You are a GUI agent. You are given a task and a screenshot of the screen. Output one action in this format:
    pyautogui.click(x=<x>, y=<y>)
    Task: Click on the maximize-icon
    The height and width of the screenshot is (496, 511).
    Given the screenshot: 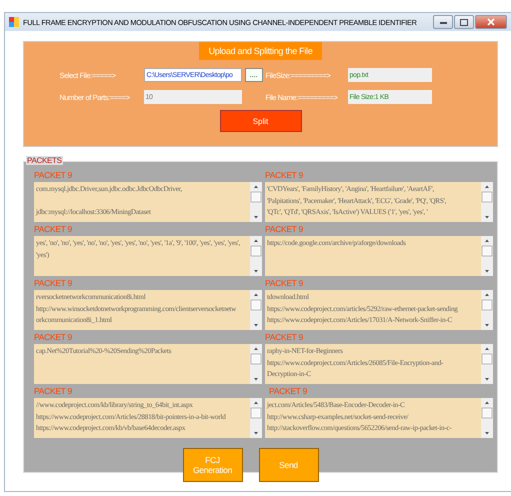 What is the action you would take?
    pyautogui.click(x=464, y=22)
    